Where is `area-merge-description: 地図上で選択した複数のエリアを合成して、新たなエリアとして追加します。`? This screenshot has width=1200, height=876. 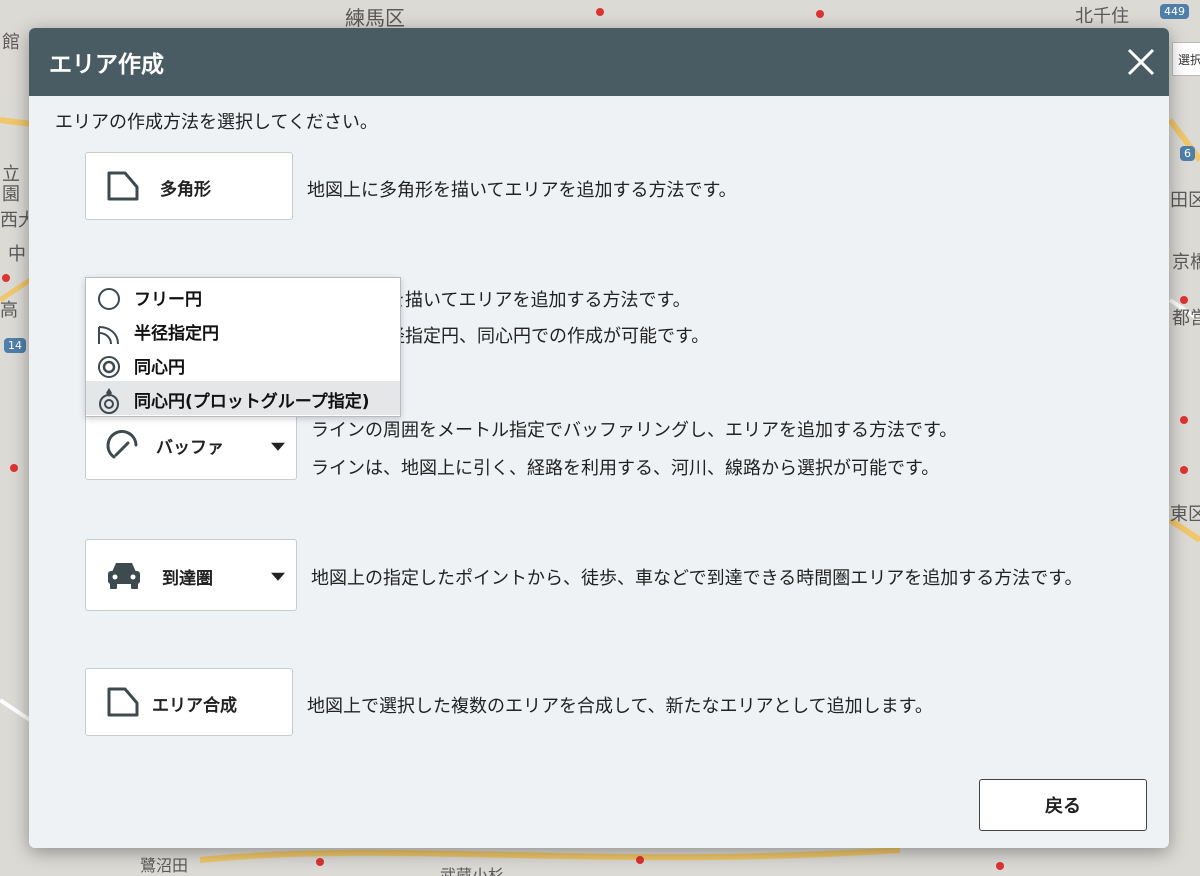
area-merge-description: 地図上で選択した複数のエリアを合成して、新たなエリアとして追加します。 is located at coordinates (620, 706).